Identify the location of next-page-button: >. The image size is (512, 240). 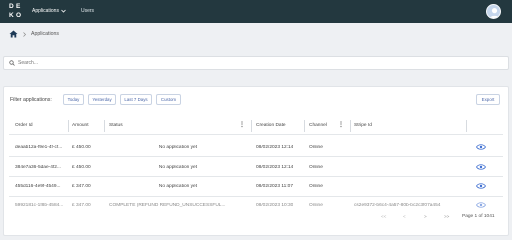
(425, 216).